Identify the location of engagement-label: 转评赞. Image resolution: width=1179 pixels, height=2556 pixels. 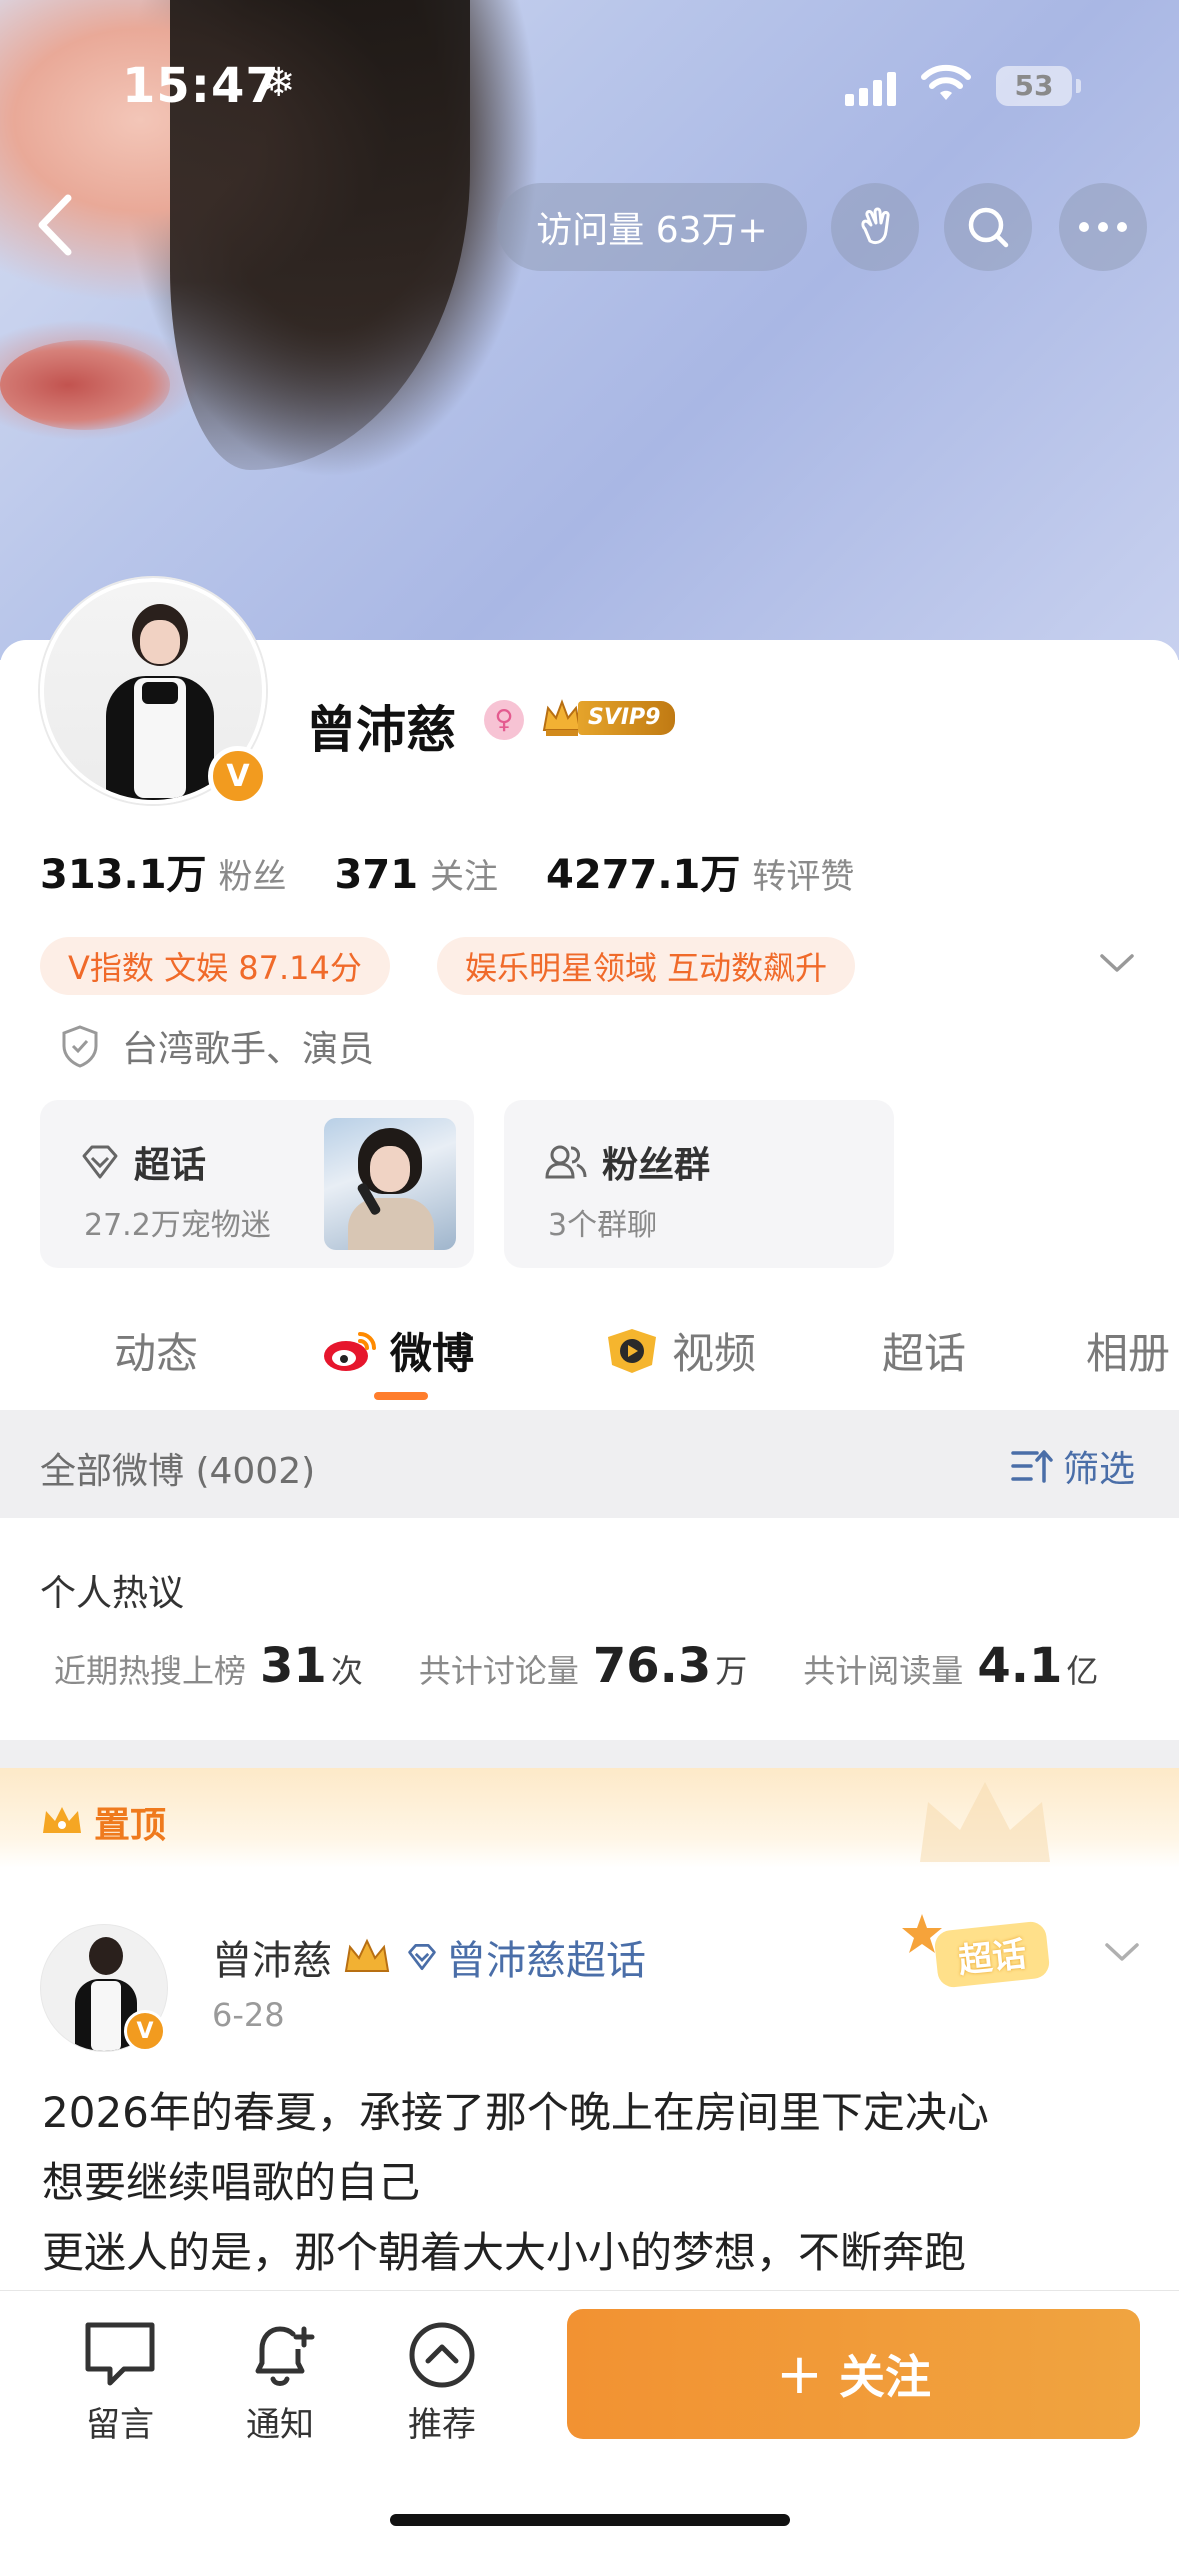
(803, 877).